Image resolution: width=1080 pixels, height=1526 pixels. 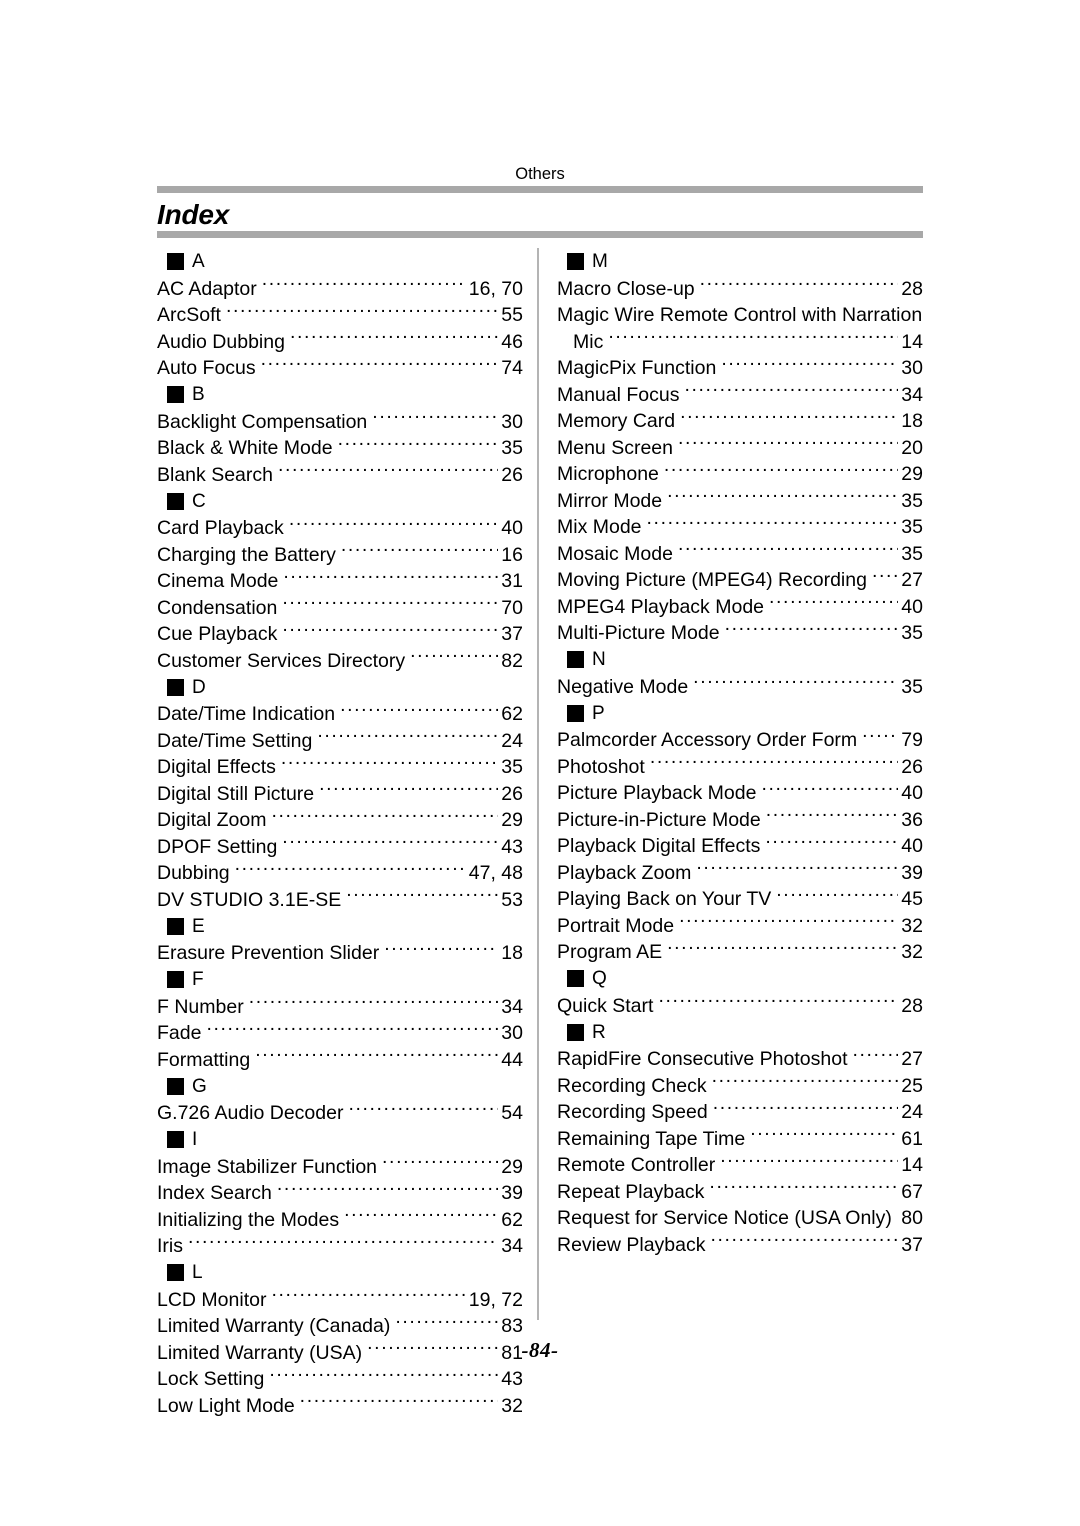 I want to click on index-entry: Index Search 39, so click(x=340, y=1193).